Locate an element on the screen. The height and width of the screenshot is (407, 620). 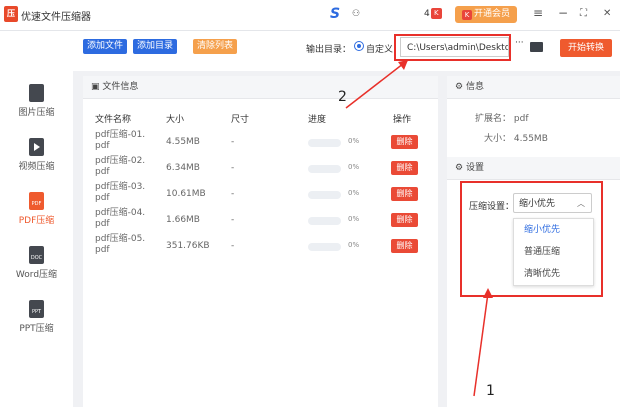
annotation-number-2: 2 is located at coordinates (342, 97).